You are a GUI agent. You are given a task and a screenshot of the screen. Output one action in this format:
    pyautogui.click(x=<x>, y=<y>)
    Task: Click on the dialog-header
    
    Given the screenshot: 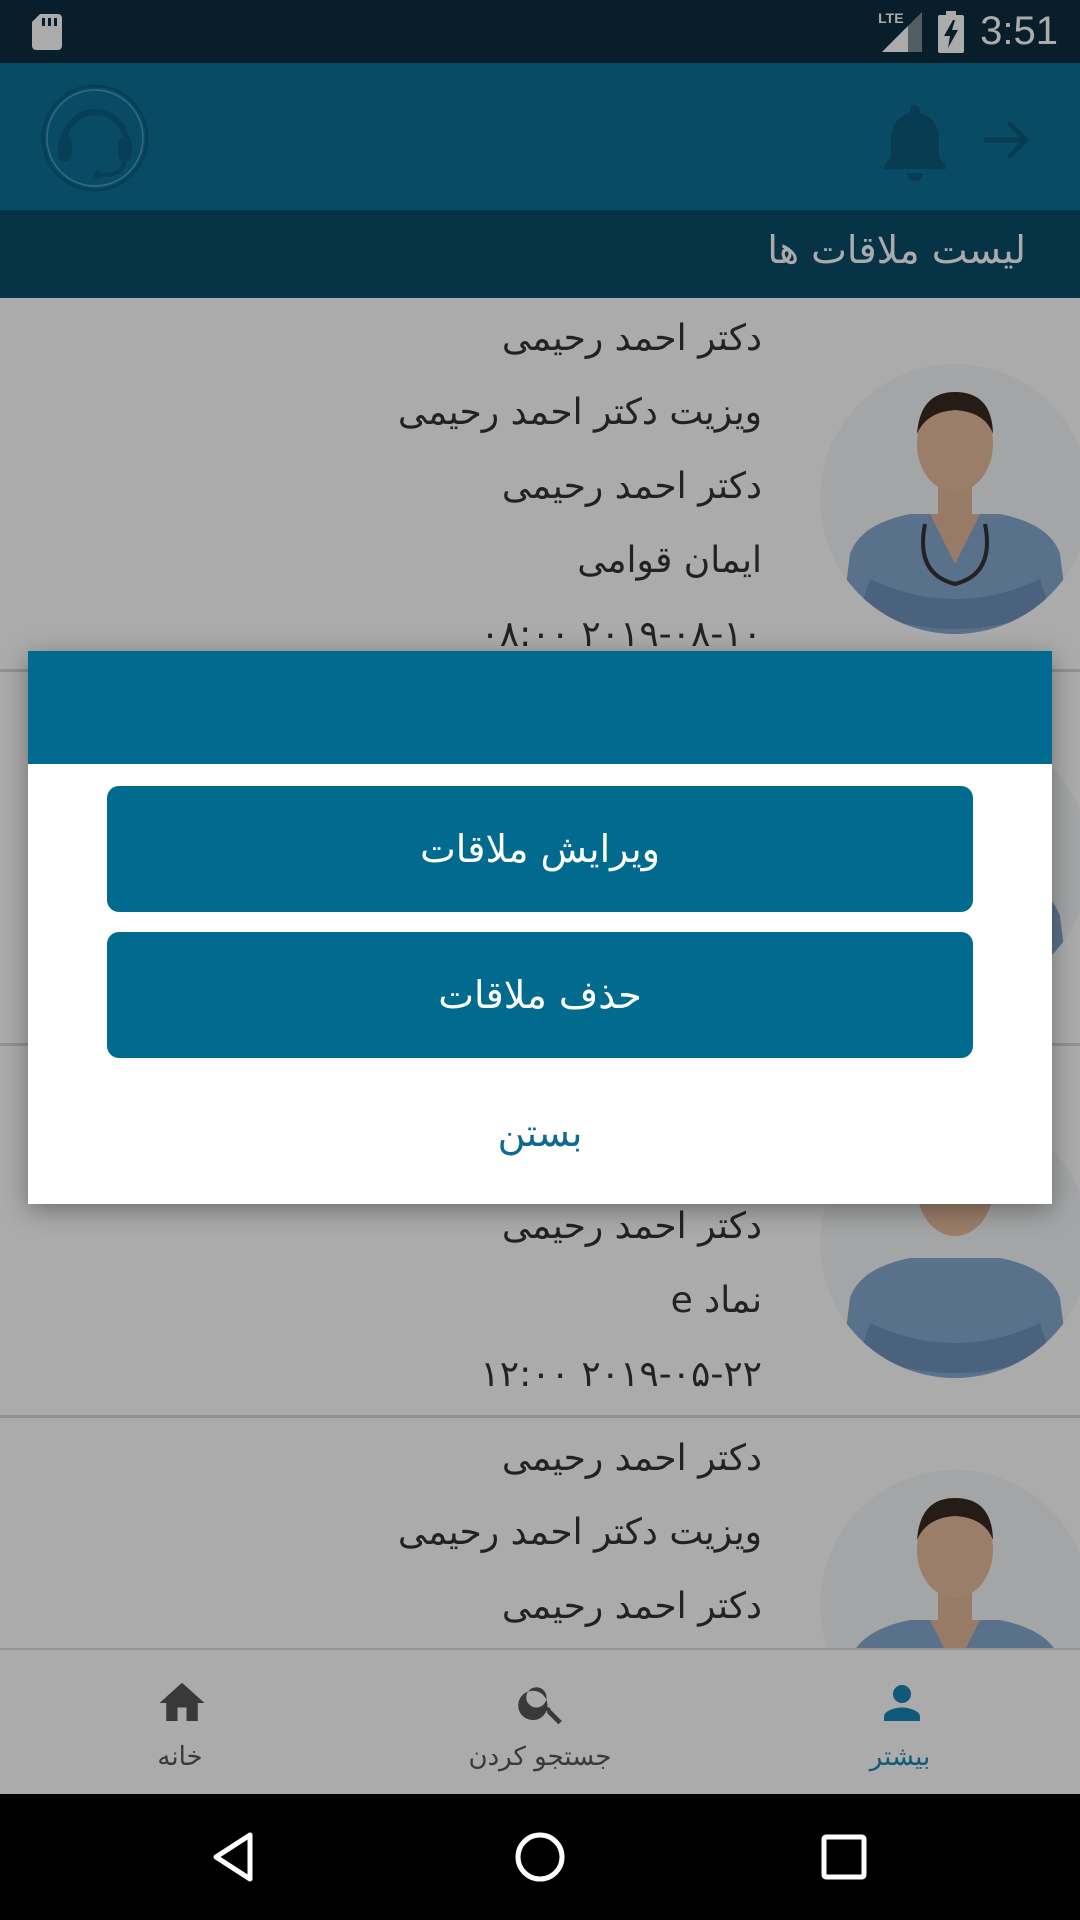 What is the action you would take?
    pyautogui.click(x=540, y=707)
    